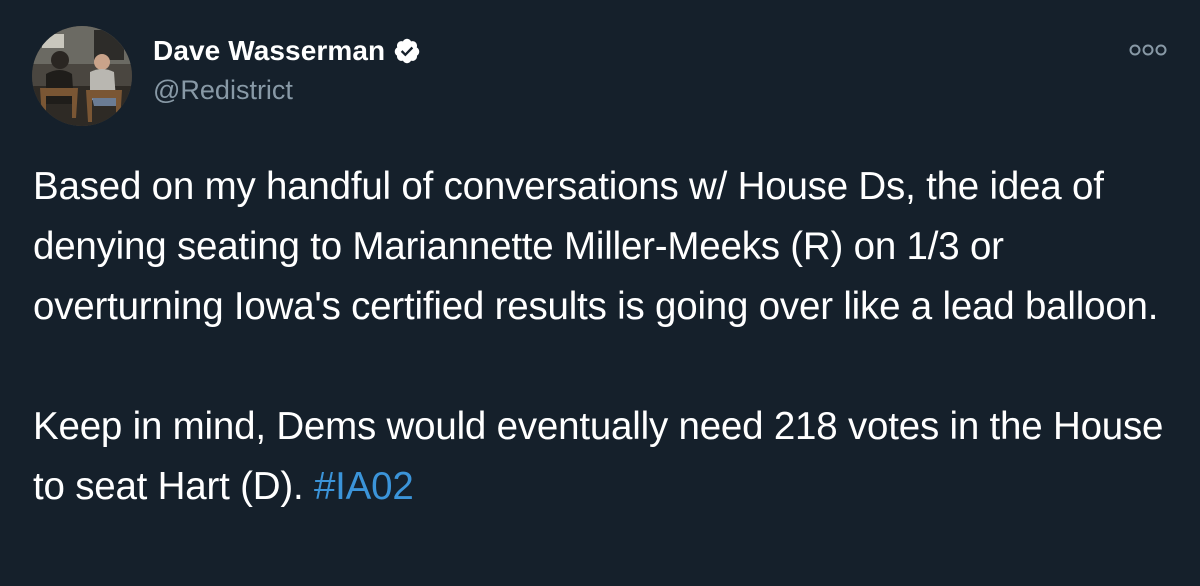  I want to click on verified-badge-icon, so click(407, 51).